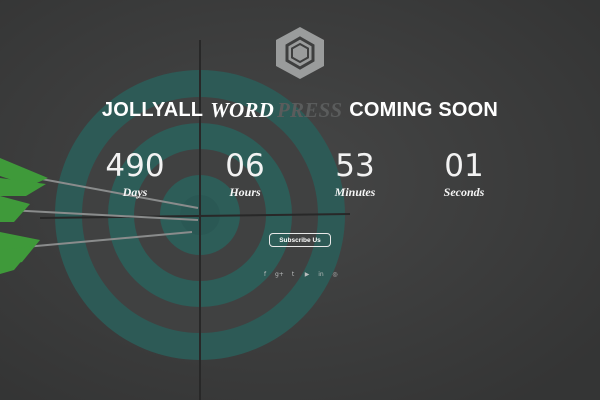 This screenshot has width=600, height=400. I want to click on facebook-icon: f, so click(265, 275).